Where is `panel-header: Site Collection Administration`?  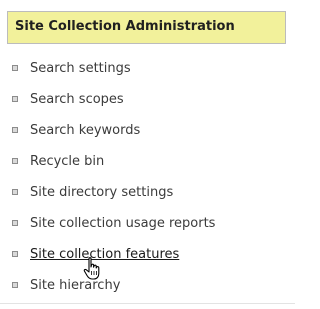 panel-header: Site Collection Administration is located at coordinates (146, 27).